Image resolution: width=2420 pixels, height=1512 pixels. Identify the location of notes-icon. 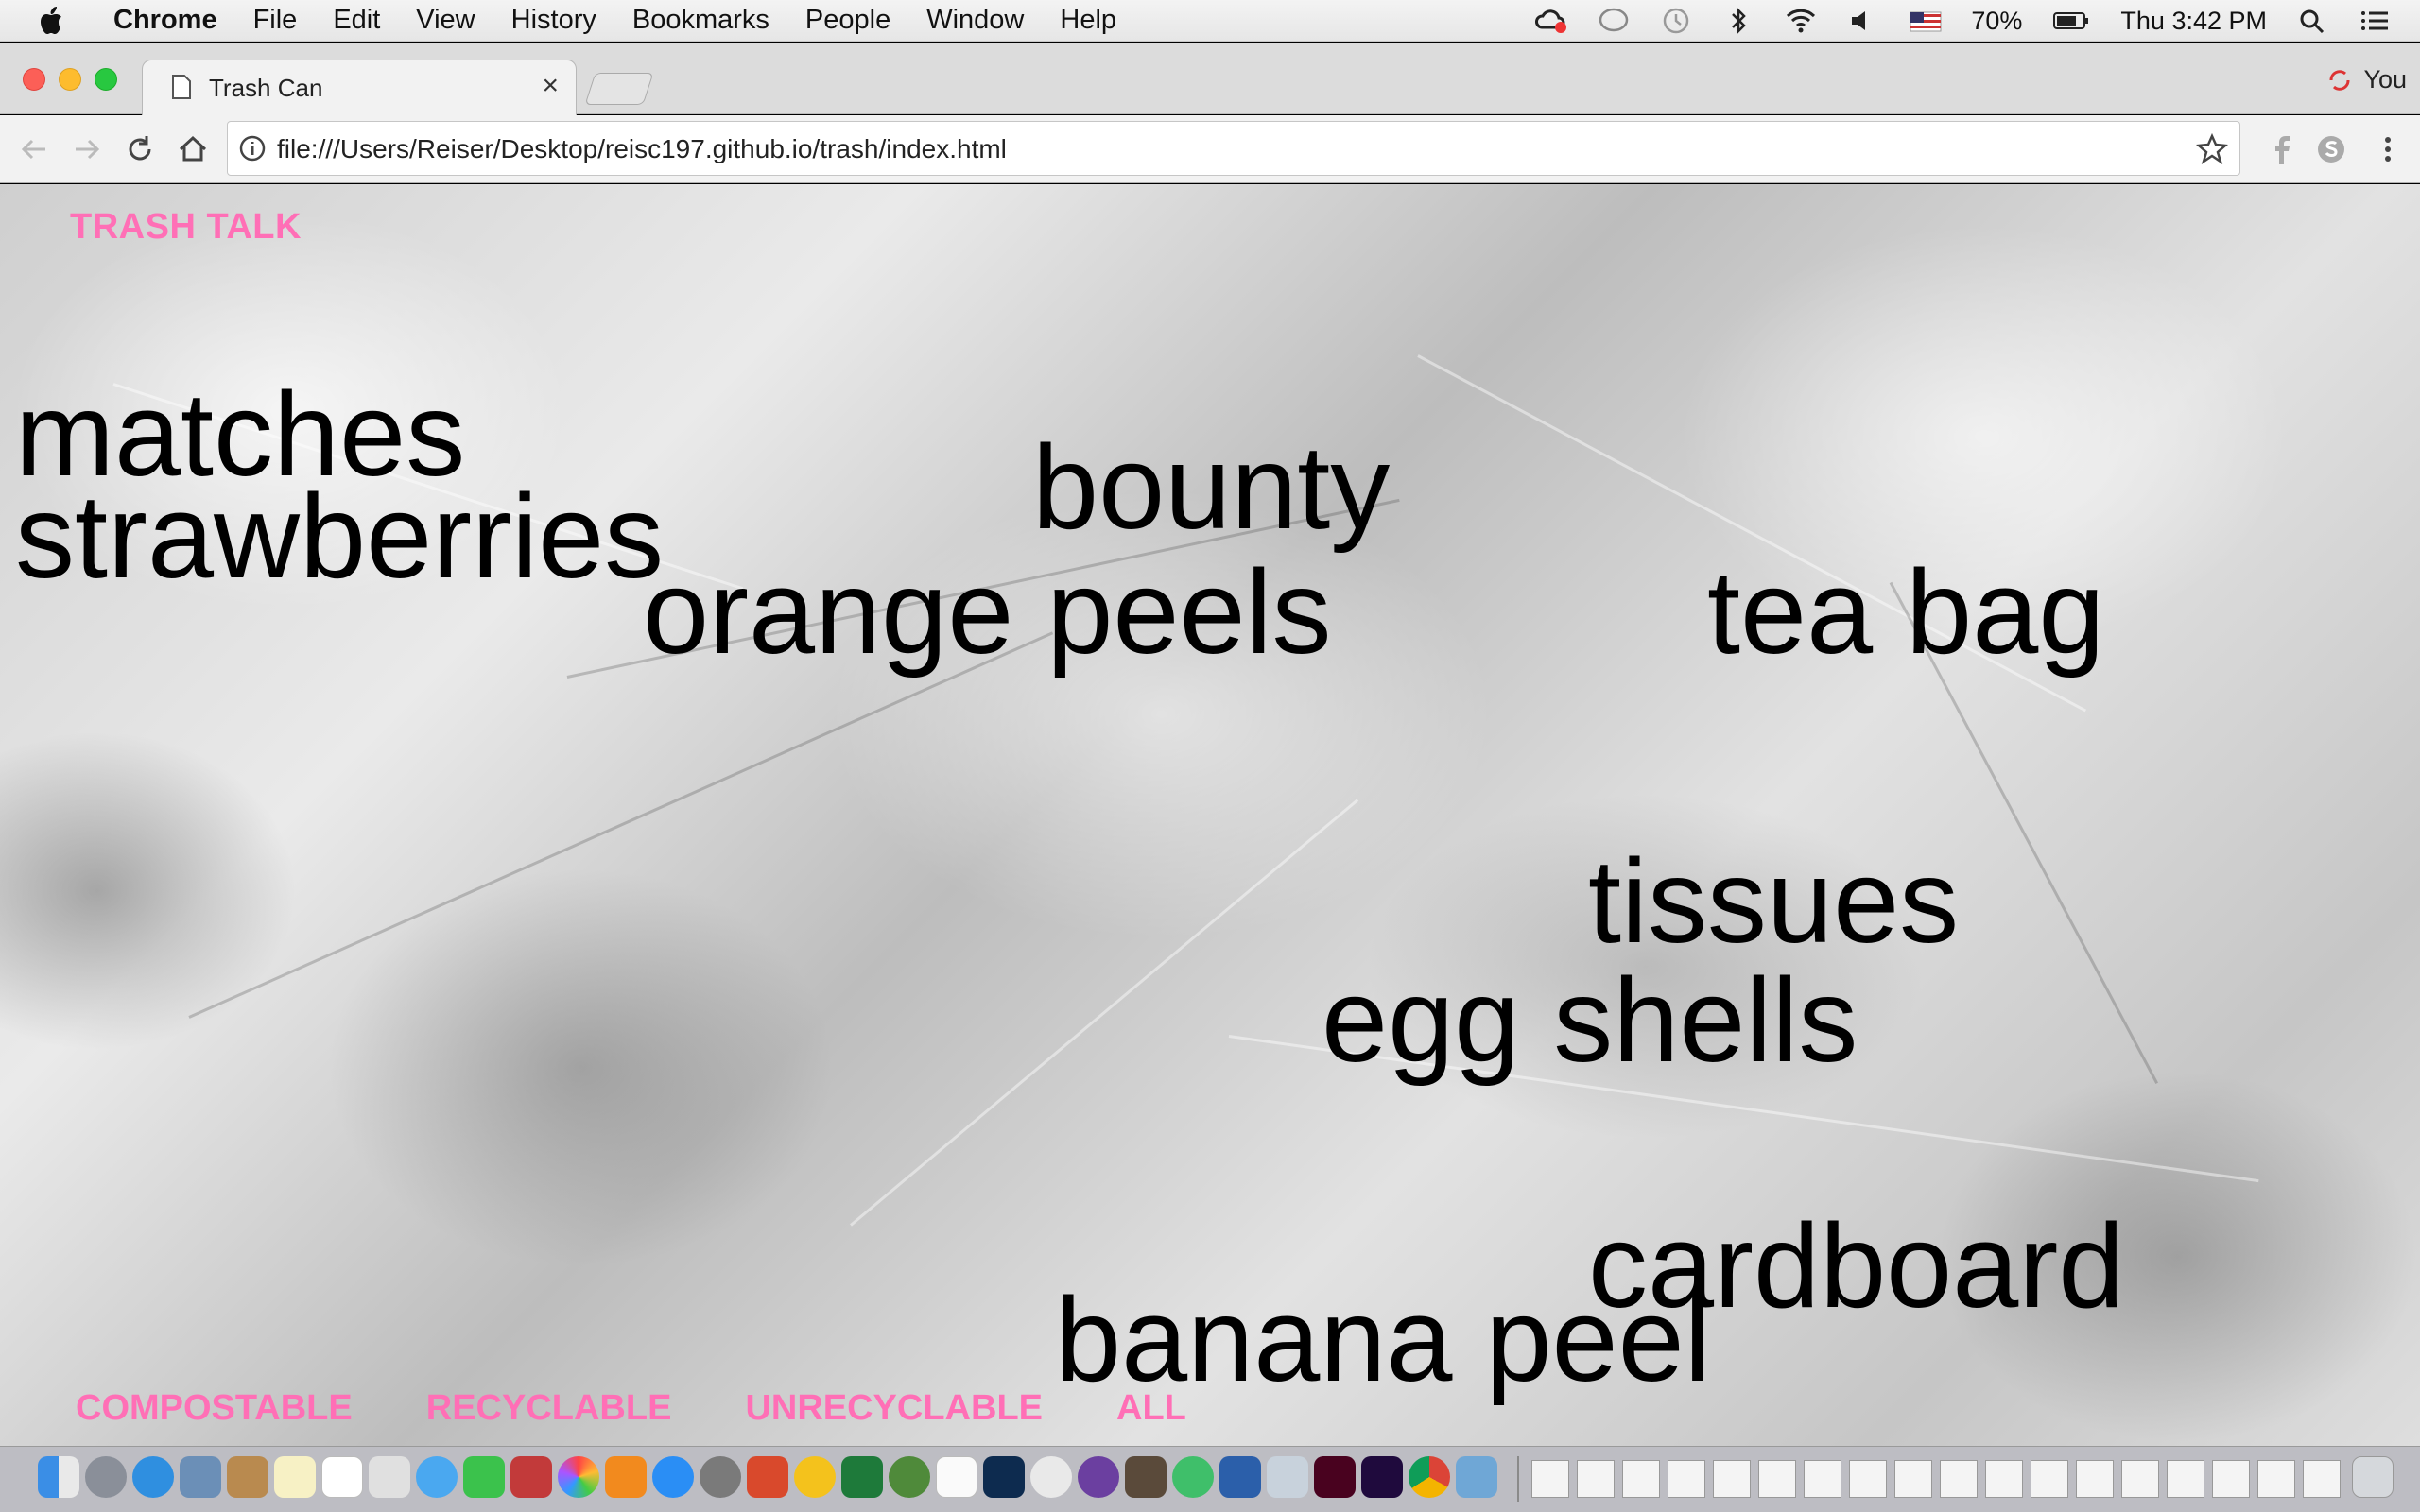
(295, 1477).